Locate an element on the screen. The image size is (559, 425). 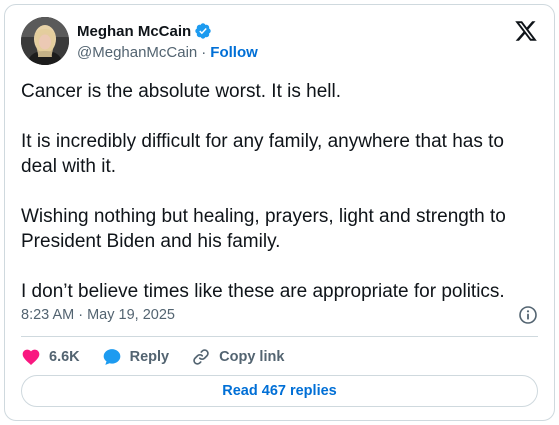
action-bar: 6.6K Reply Copy link is located at coordinates (163, 357).